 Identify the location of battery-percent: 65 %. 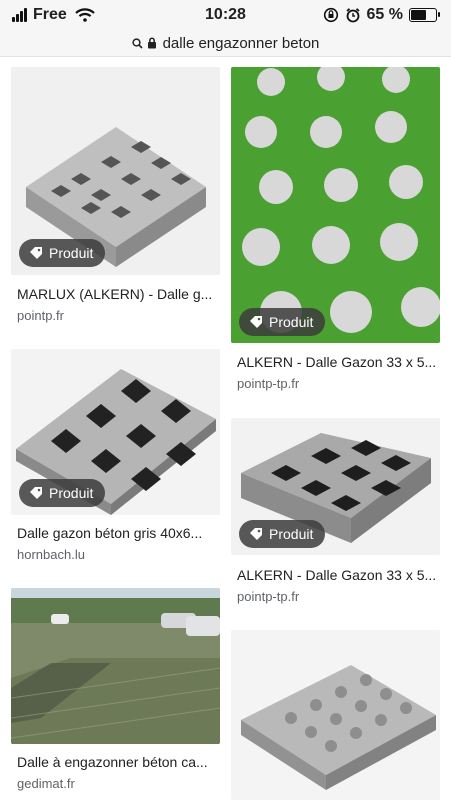
(384, 14).